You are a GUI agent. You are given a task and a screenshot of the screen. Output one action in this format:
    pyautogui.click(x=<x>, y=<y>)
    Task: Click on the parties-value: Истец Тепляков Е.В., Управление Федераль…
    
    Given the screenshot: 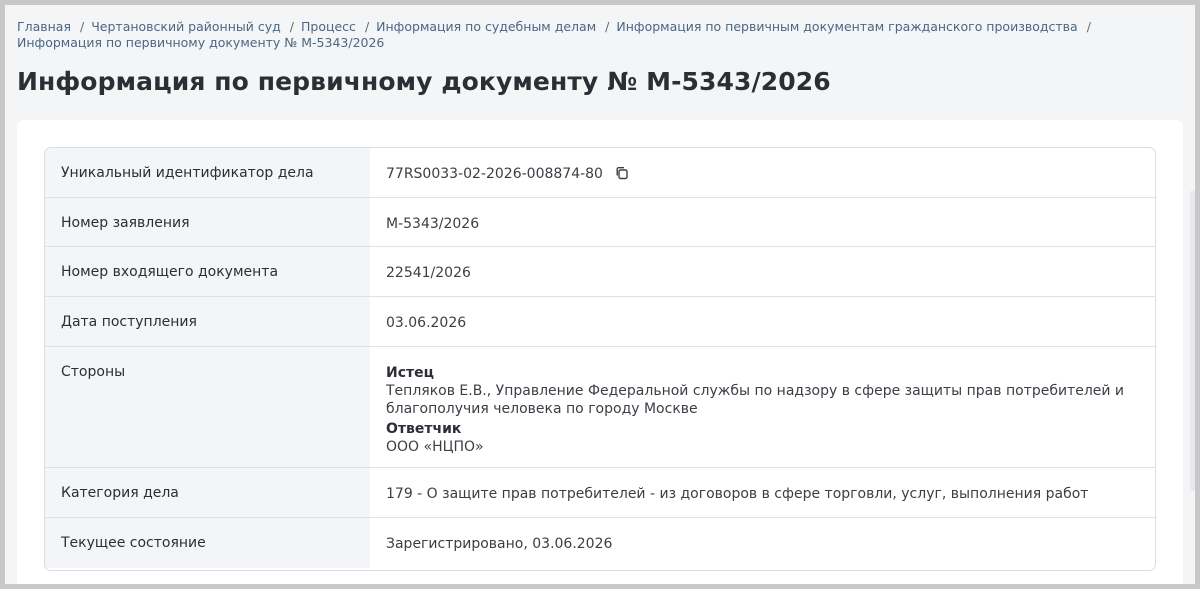 What is the action you would take?
    pyautogui.click(x=762, y=407)
    